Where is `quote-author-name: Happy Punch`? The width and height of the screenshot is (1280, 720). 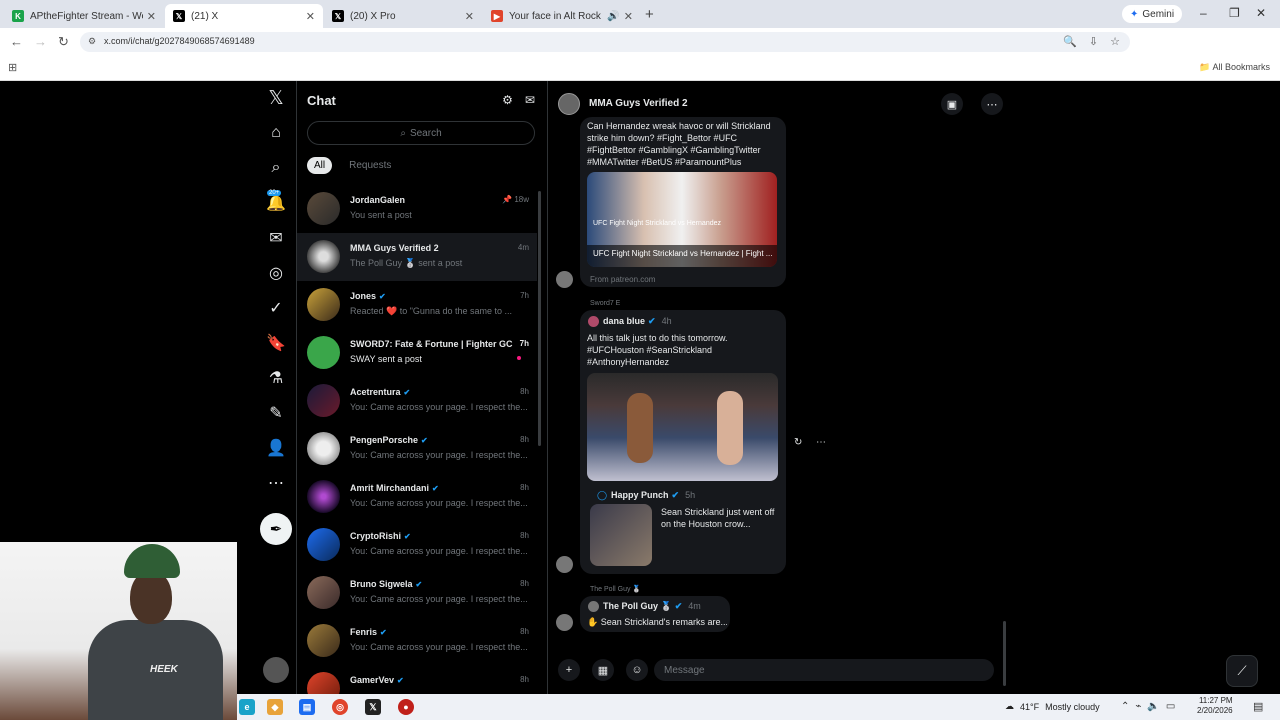
quote-author-name: Happy Punch is located at coordinates (640, 495).